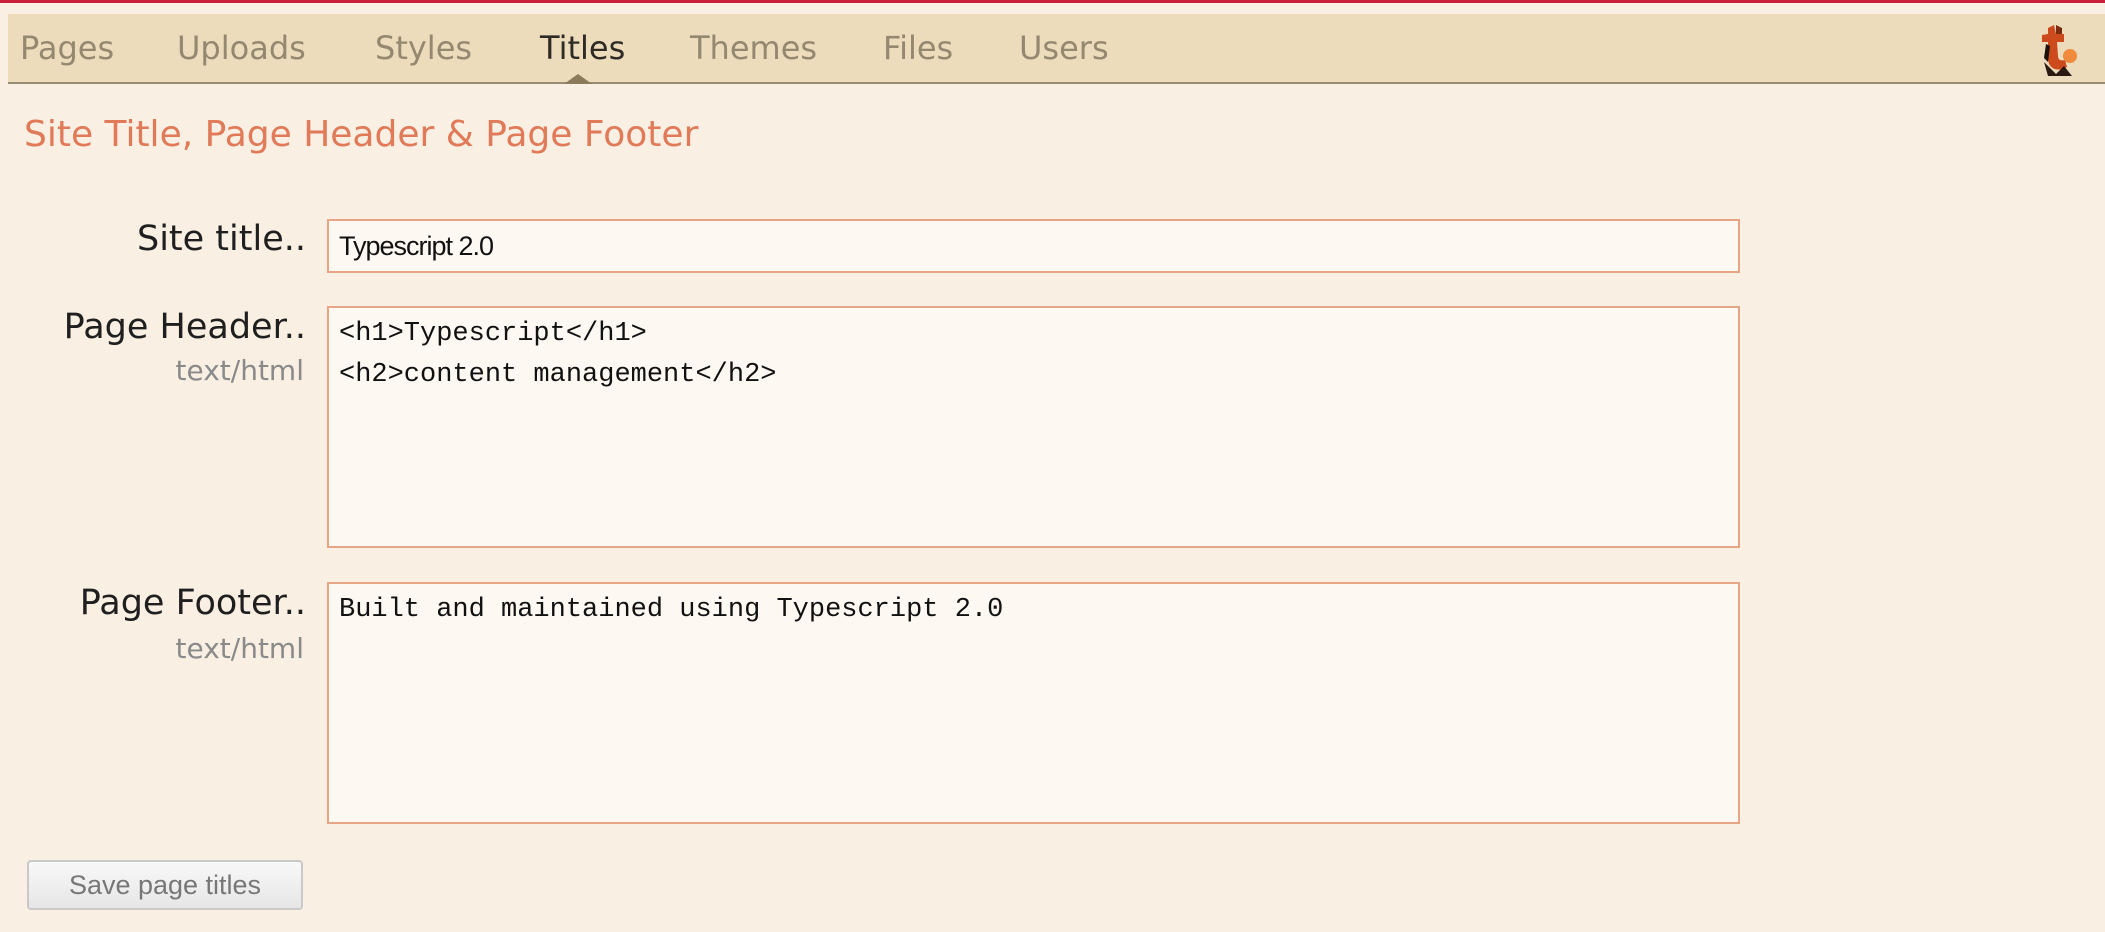 This screenshot has width=2105, height=932. I want to click on page-title: Site Title, Page Header & Page Footer, so click(361, 134).